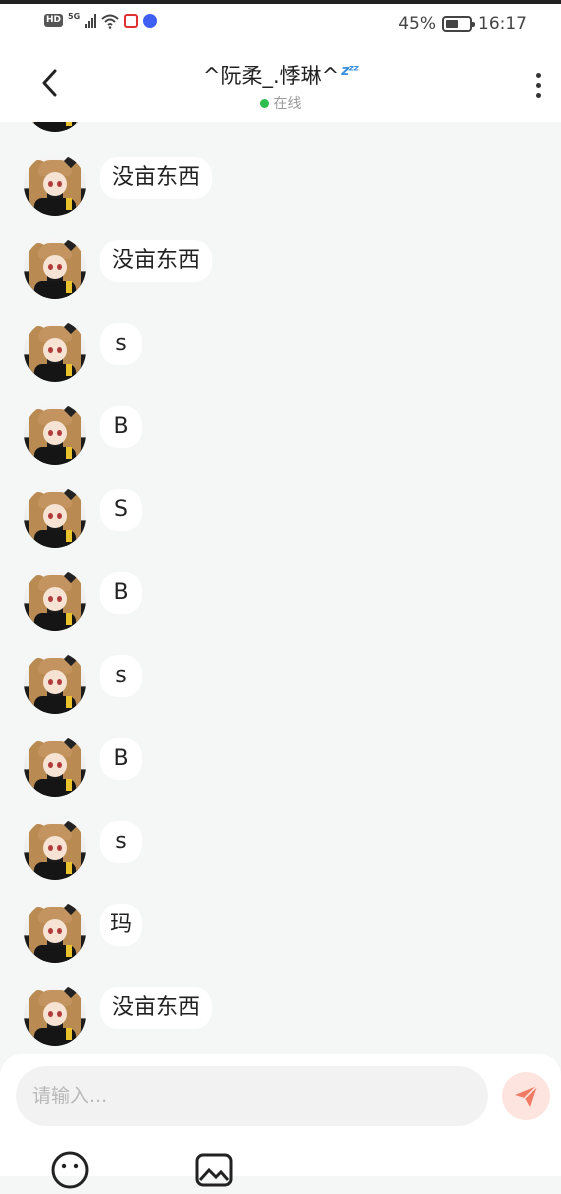 The width and height of the screenshot is (561, 1194). I want to click on message-row-partial, so click(55, 128).